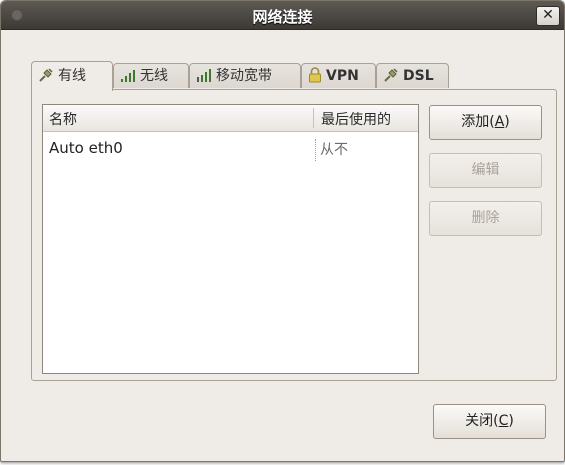 This screenshot has height=465, width=565. What do you see at coordinates (315, 75) in the screenshot?
I see `lock-icon` at bounding box center [315, 75].